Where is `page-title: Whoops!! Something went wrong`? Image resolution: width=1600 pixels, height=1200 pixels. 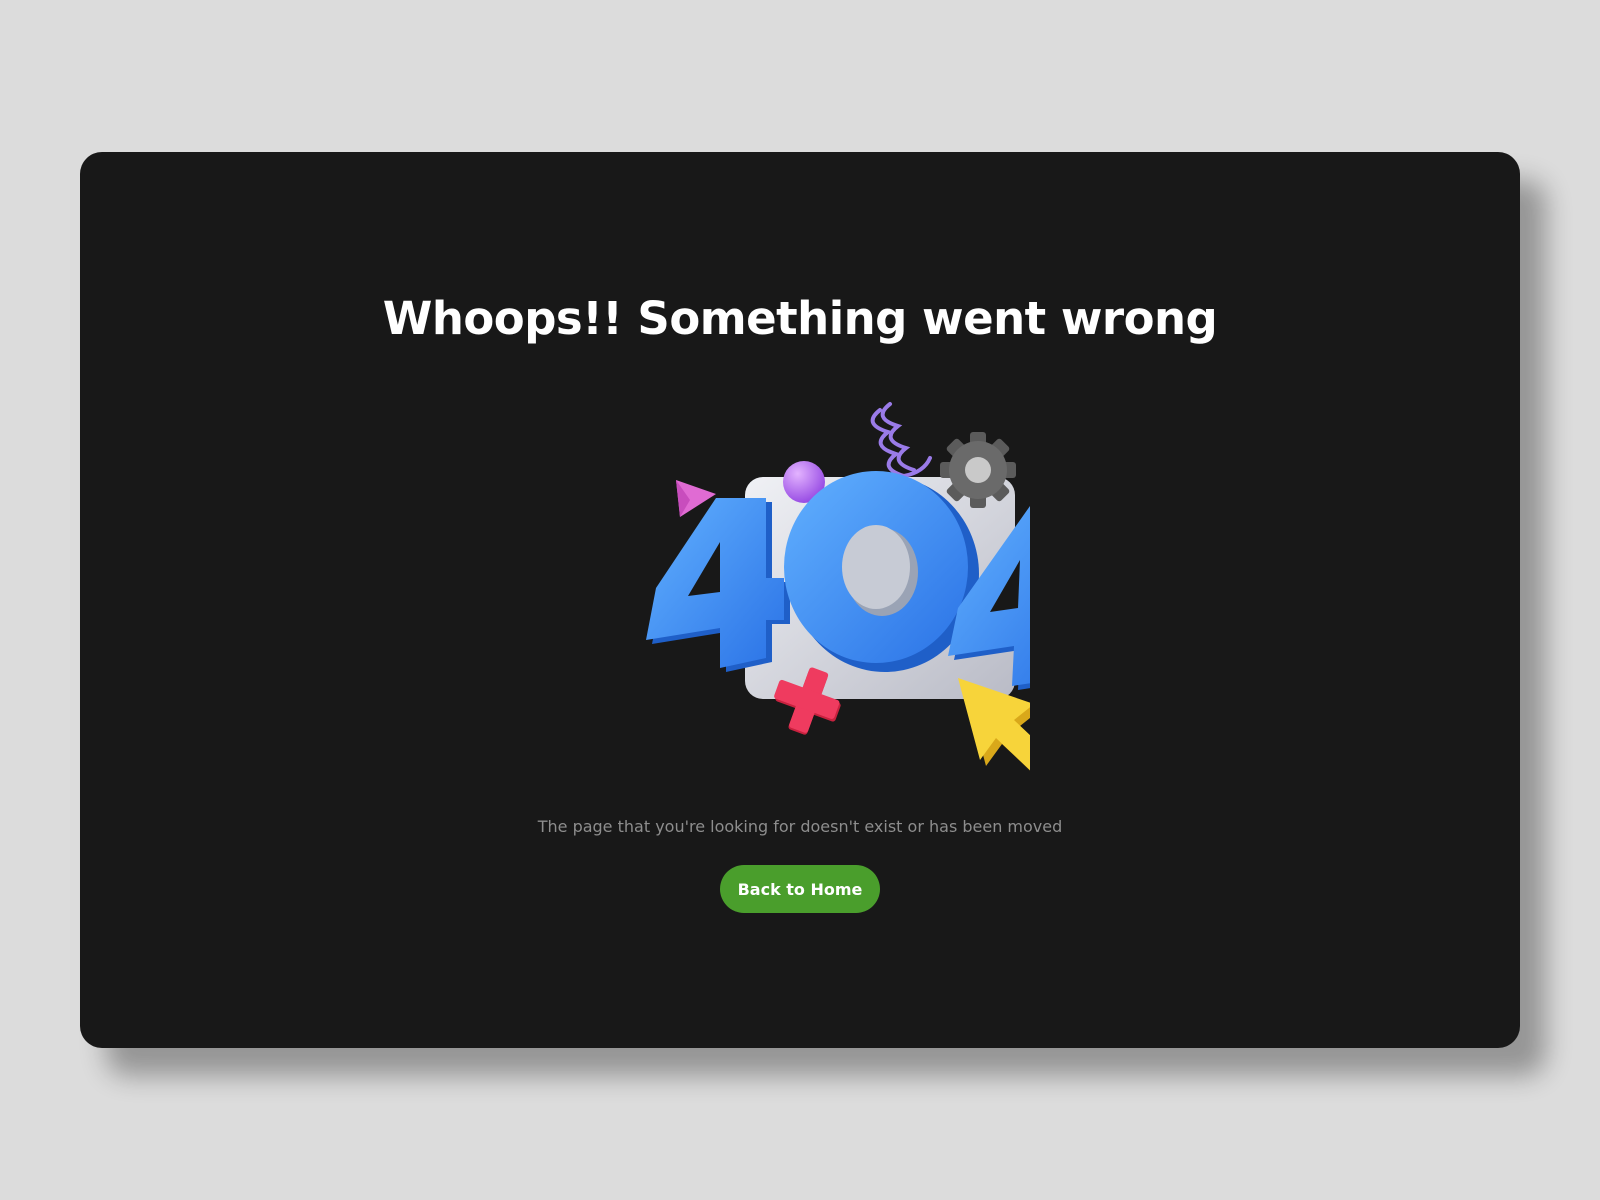 page-title: Whoops!! Something went wrong is located at coordinates (800, 318).